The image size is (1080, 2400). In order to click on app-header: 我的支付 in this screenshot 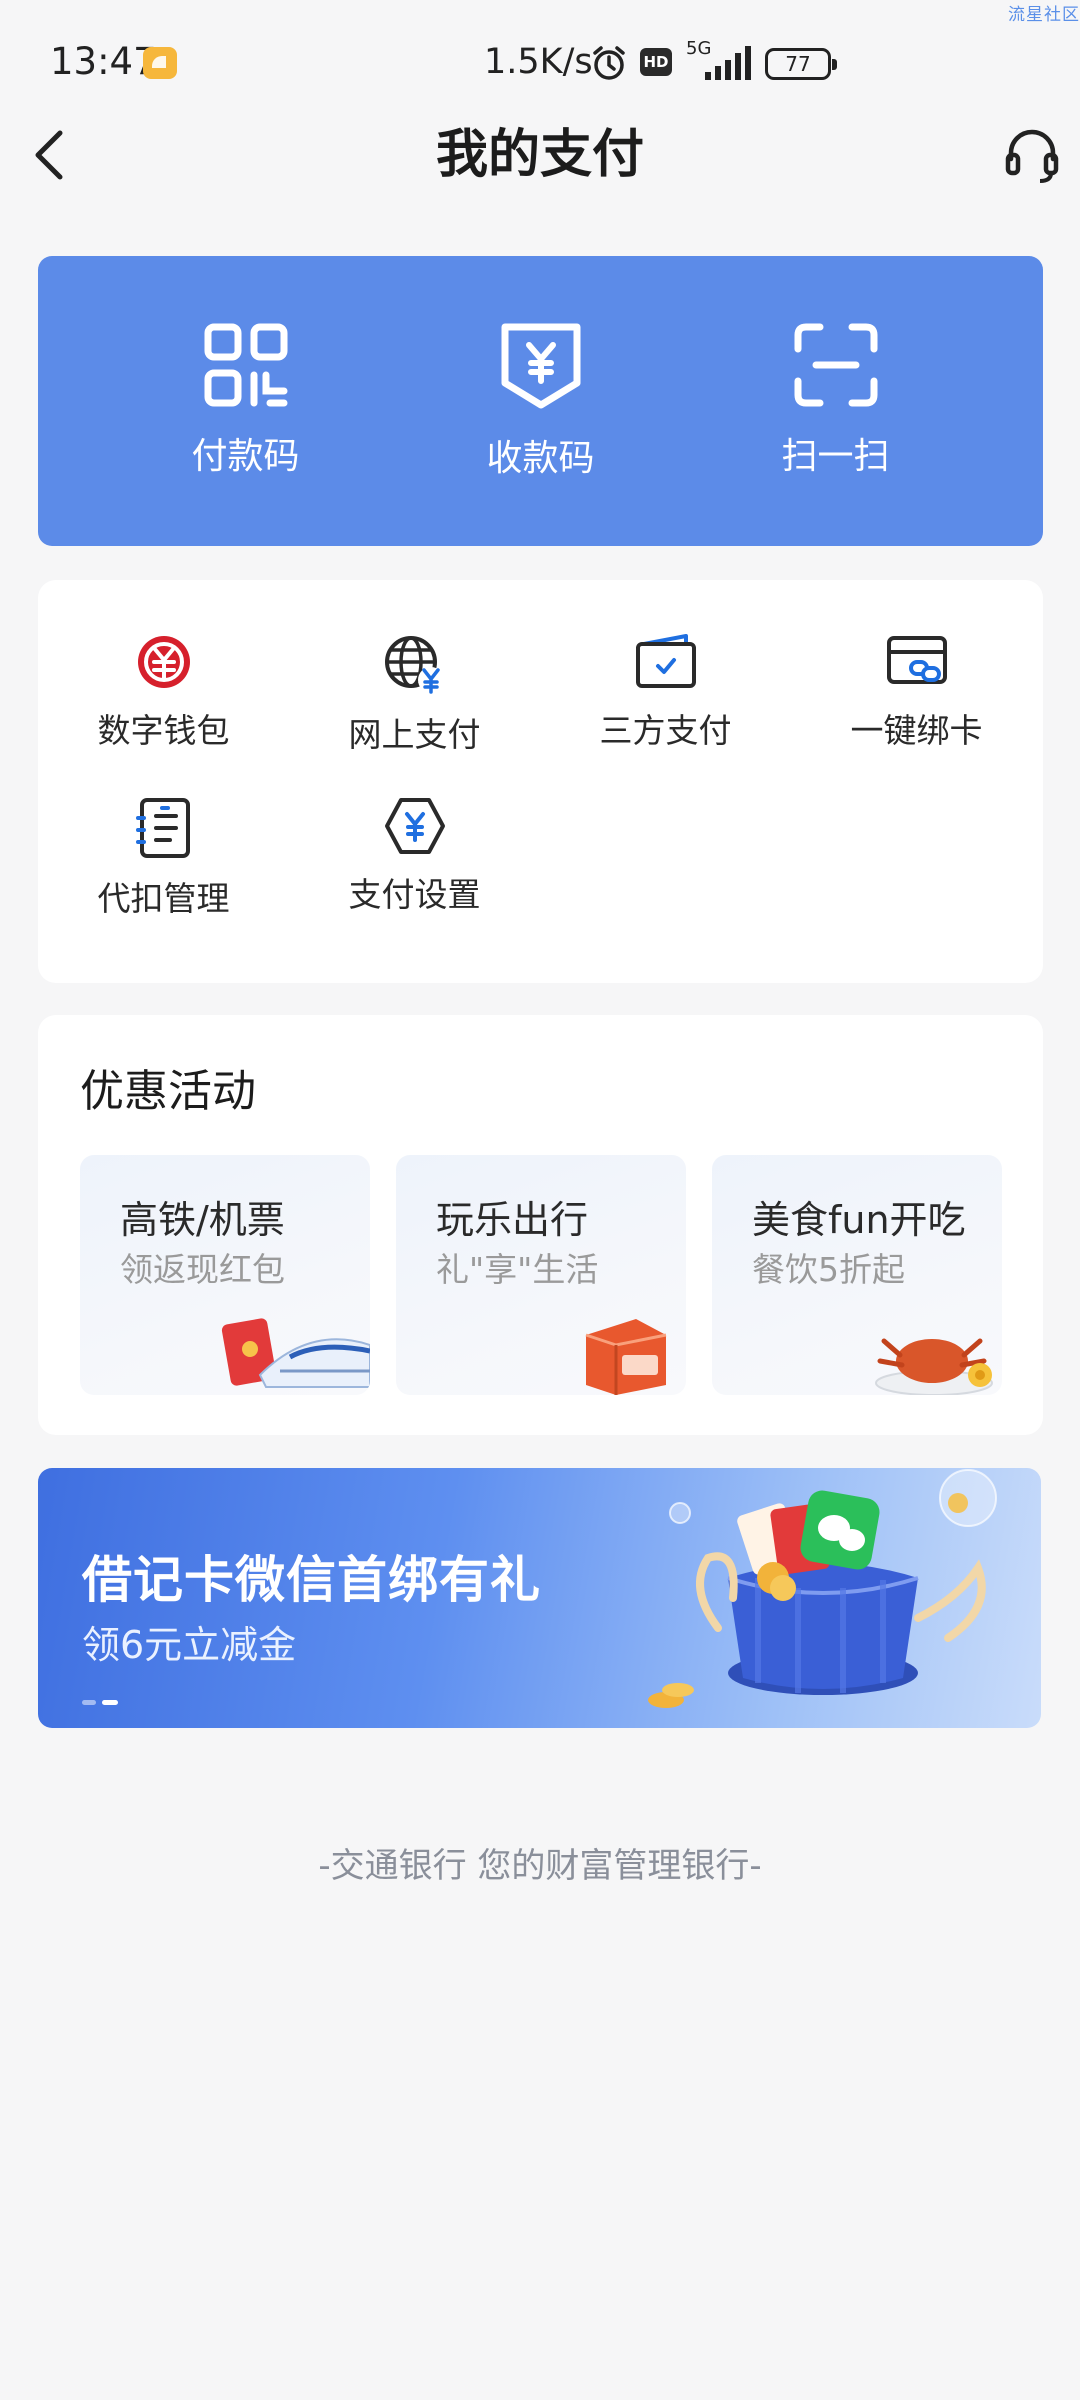, I will do `click(540, 180)`.